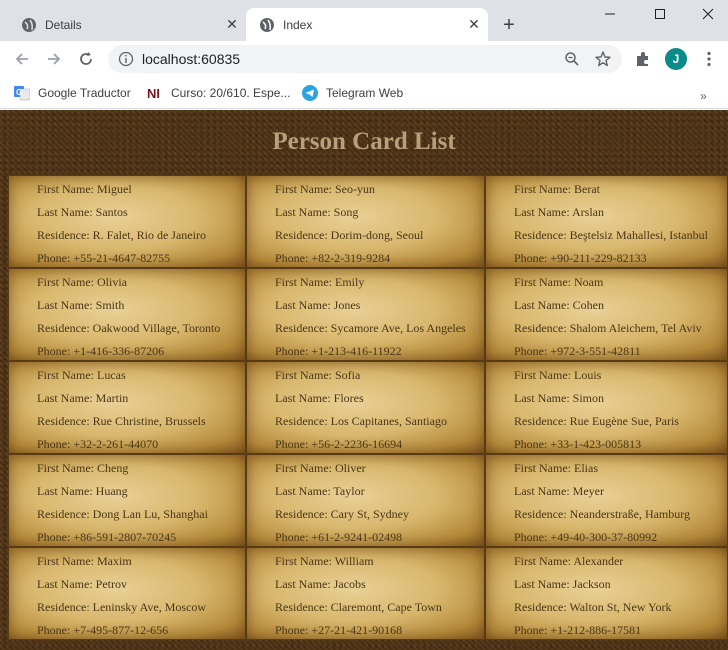 The image size is (728, 650). Describe the element at coordinates (643, 59) in the screenshot. I see `extensions-icon` at that location.